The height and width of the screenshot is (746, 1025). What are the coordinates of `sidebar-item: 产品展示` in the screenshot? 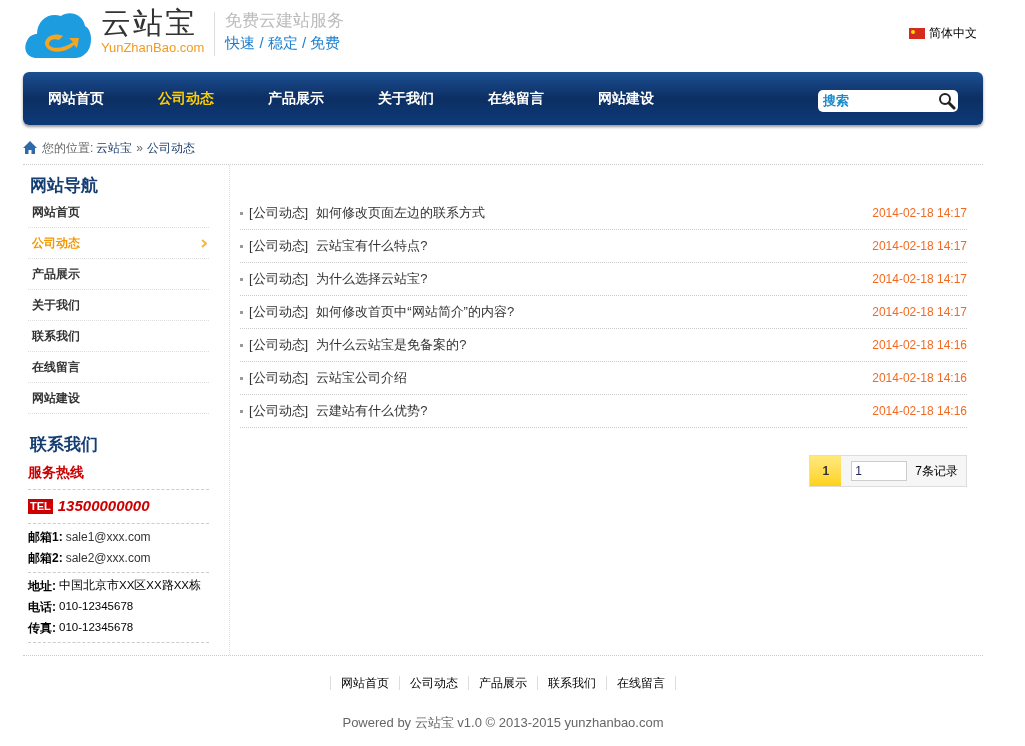 It's located at (118, 274).